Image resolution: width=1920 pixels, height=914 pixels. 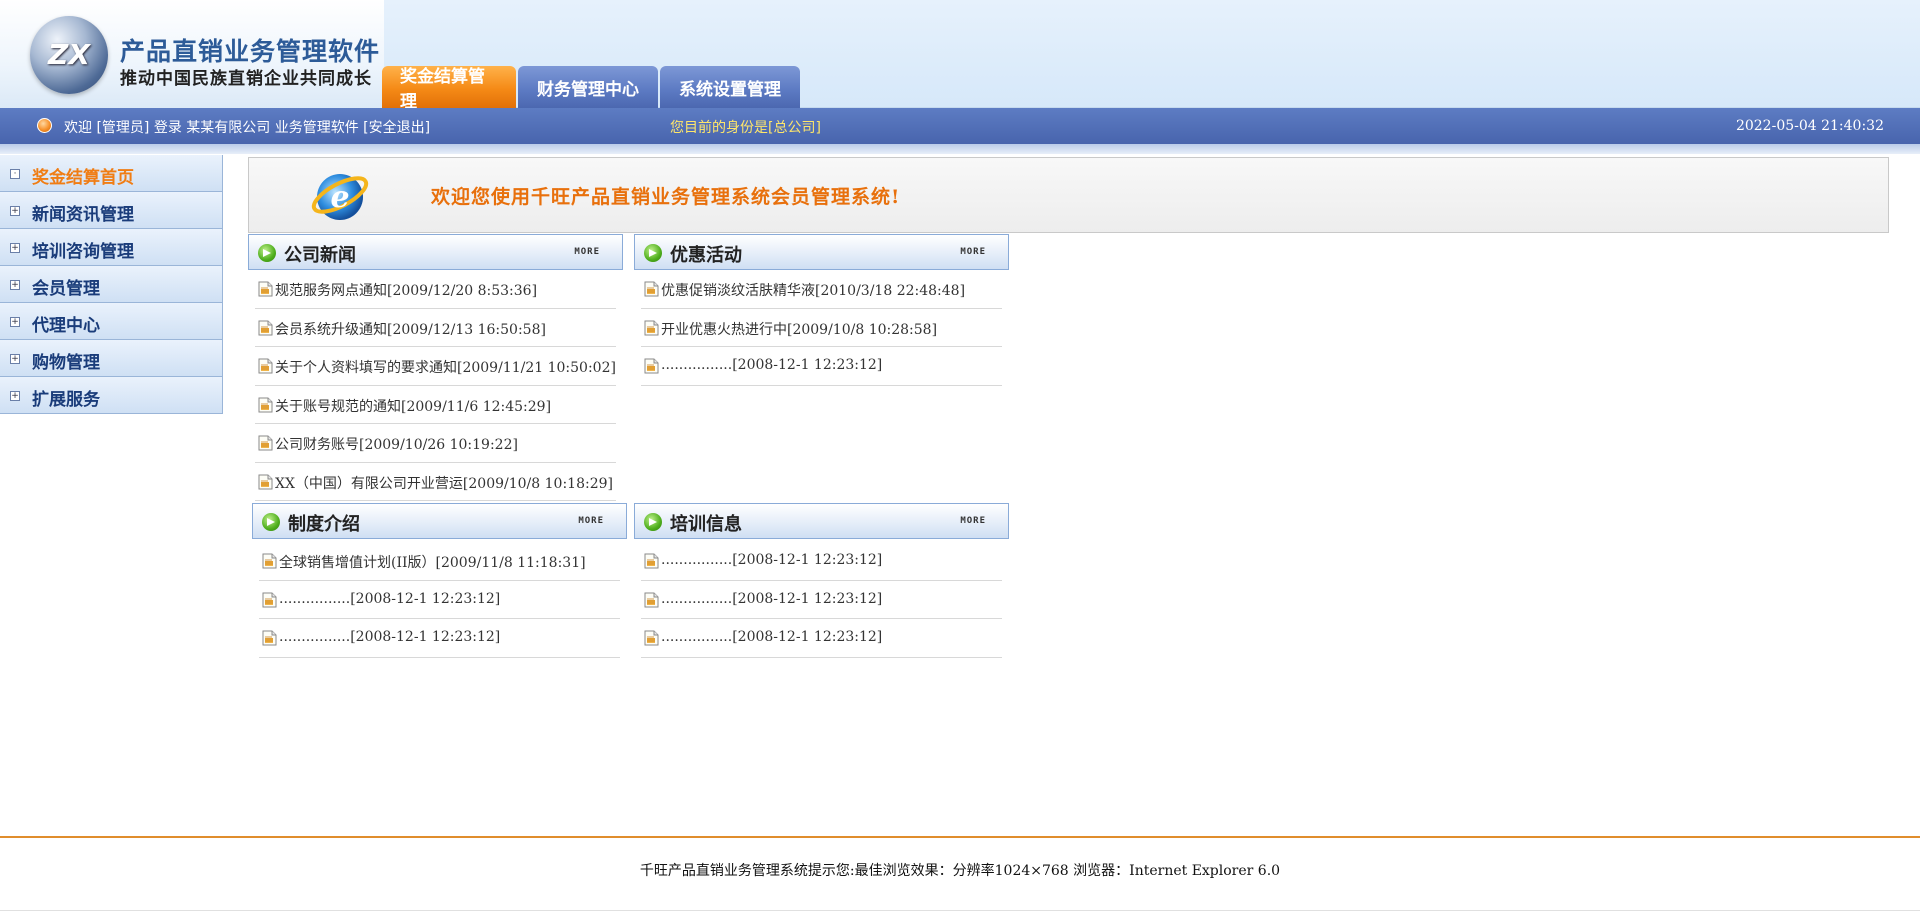 I want to click on list-item-text: 开业优惠火热进行中[2009/10/8 10:28:58], so click(x=799, y=329).